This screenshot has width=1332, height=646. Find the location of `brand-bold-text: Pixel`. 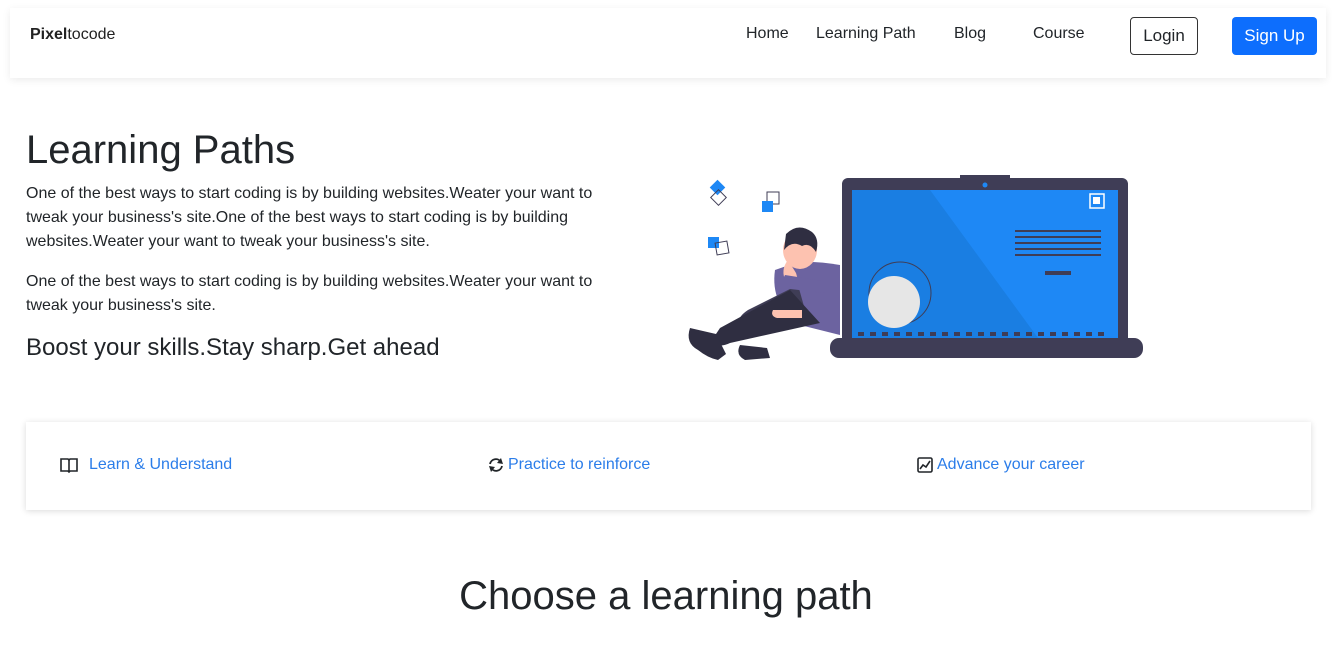

brand-bold-text: Pixel is located at coordinates (49, 34).